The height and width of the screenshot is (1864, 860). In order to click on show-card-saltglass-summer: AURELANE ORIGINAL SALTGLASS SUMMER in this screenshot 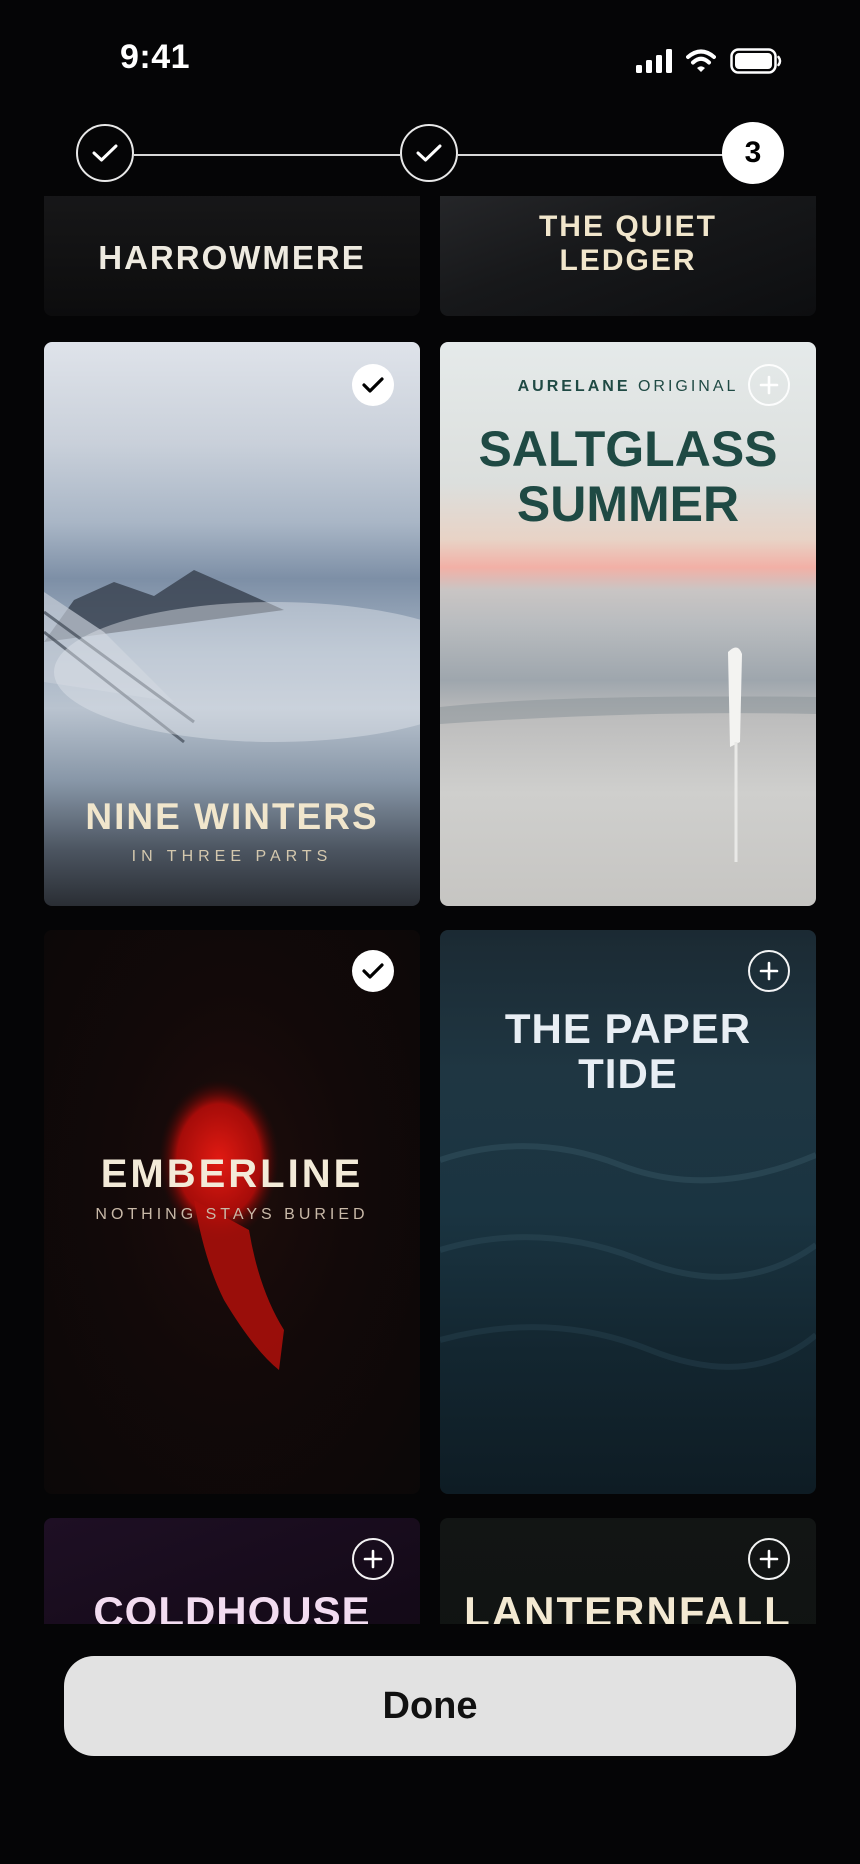, I will do `click(628, 624)`.